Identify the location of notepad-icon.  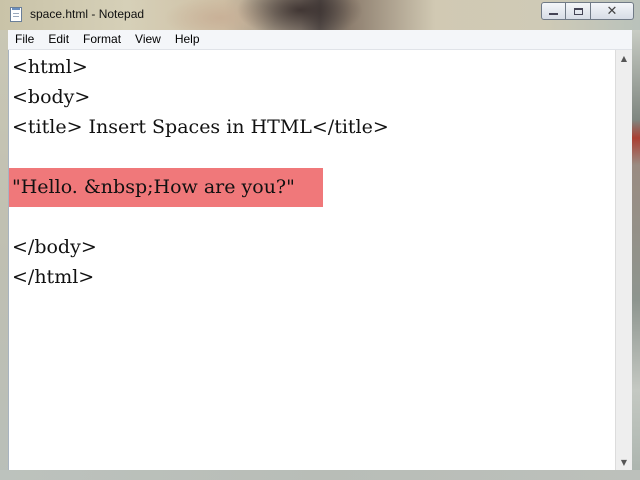
(16, 14).